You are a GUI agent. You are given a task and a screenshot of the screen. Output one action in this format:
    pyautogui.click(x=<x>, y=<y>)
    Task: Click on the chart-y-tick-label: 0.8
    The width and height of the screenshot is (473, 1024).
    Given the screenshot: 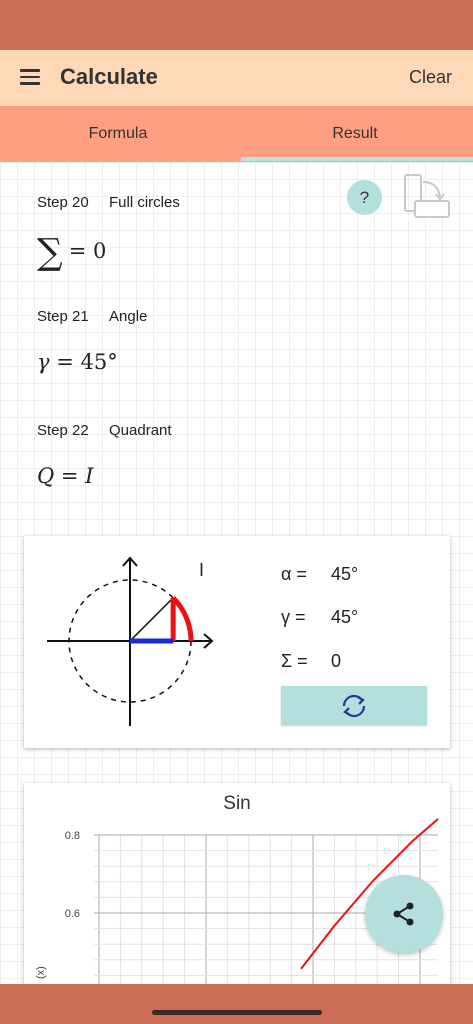 What is the action you would take?
    pyautogui.click(x=72, y=836)
    